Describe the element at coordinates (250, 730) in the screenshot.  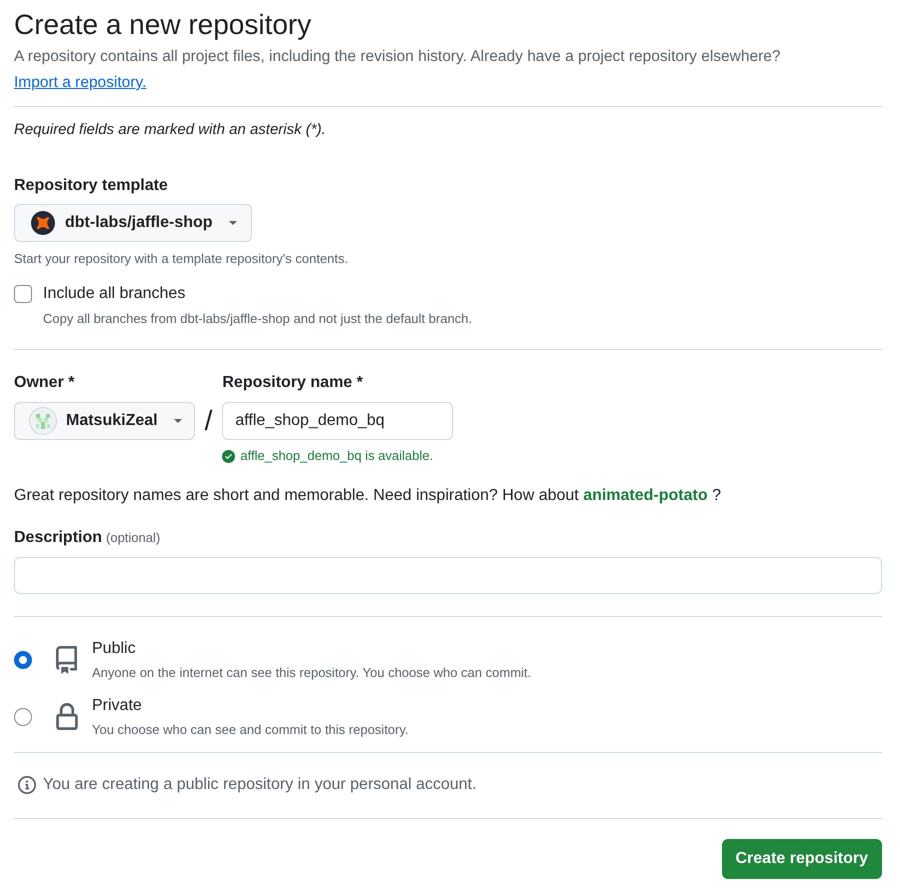
I see `option-description: You choose who can see and commit to this repository.` at that location.